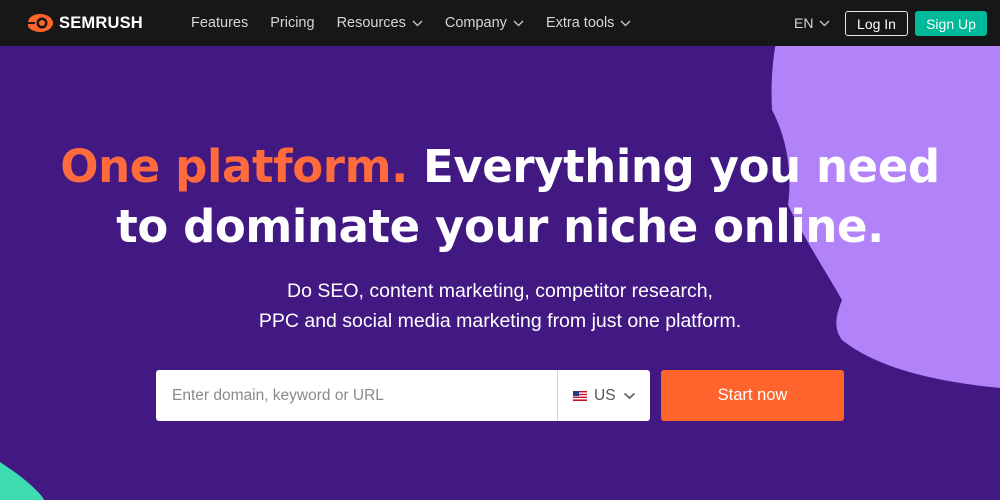  I want to click on signup-button: Sign Up, so click(951, 23).